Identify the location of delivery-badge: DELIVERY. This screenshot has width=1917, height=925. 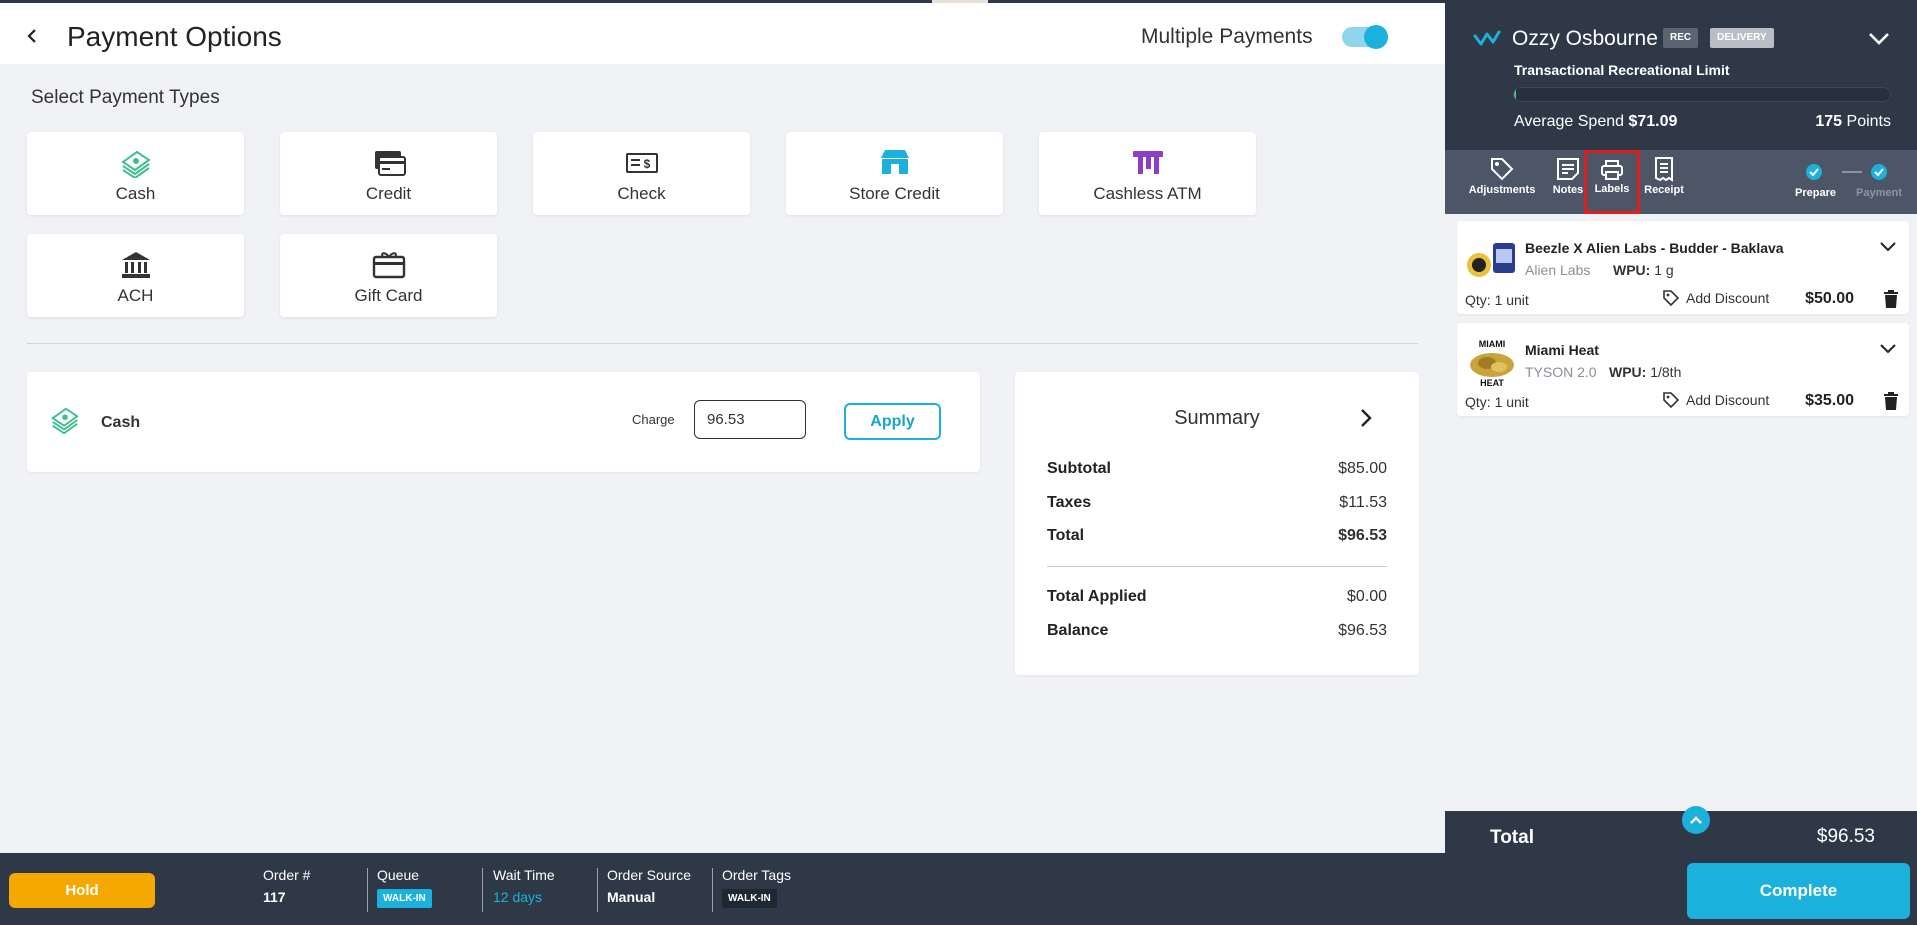
(1742, 38).